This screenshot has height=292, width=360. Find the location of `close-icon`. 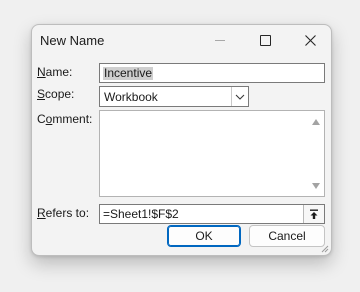

close-icon is located at coordinates (310, 40).